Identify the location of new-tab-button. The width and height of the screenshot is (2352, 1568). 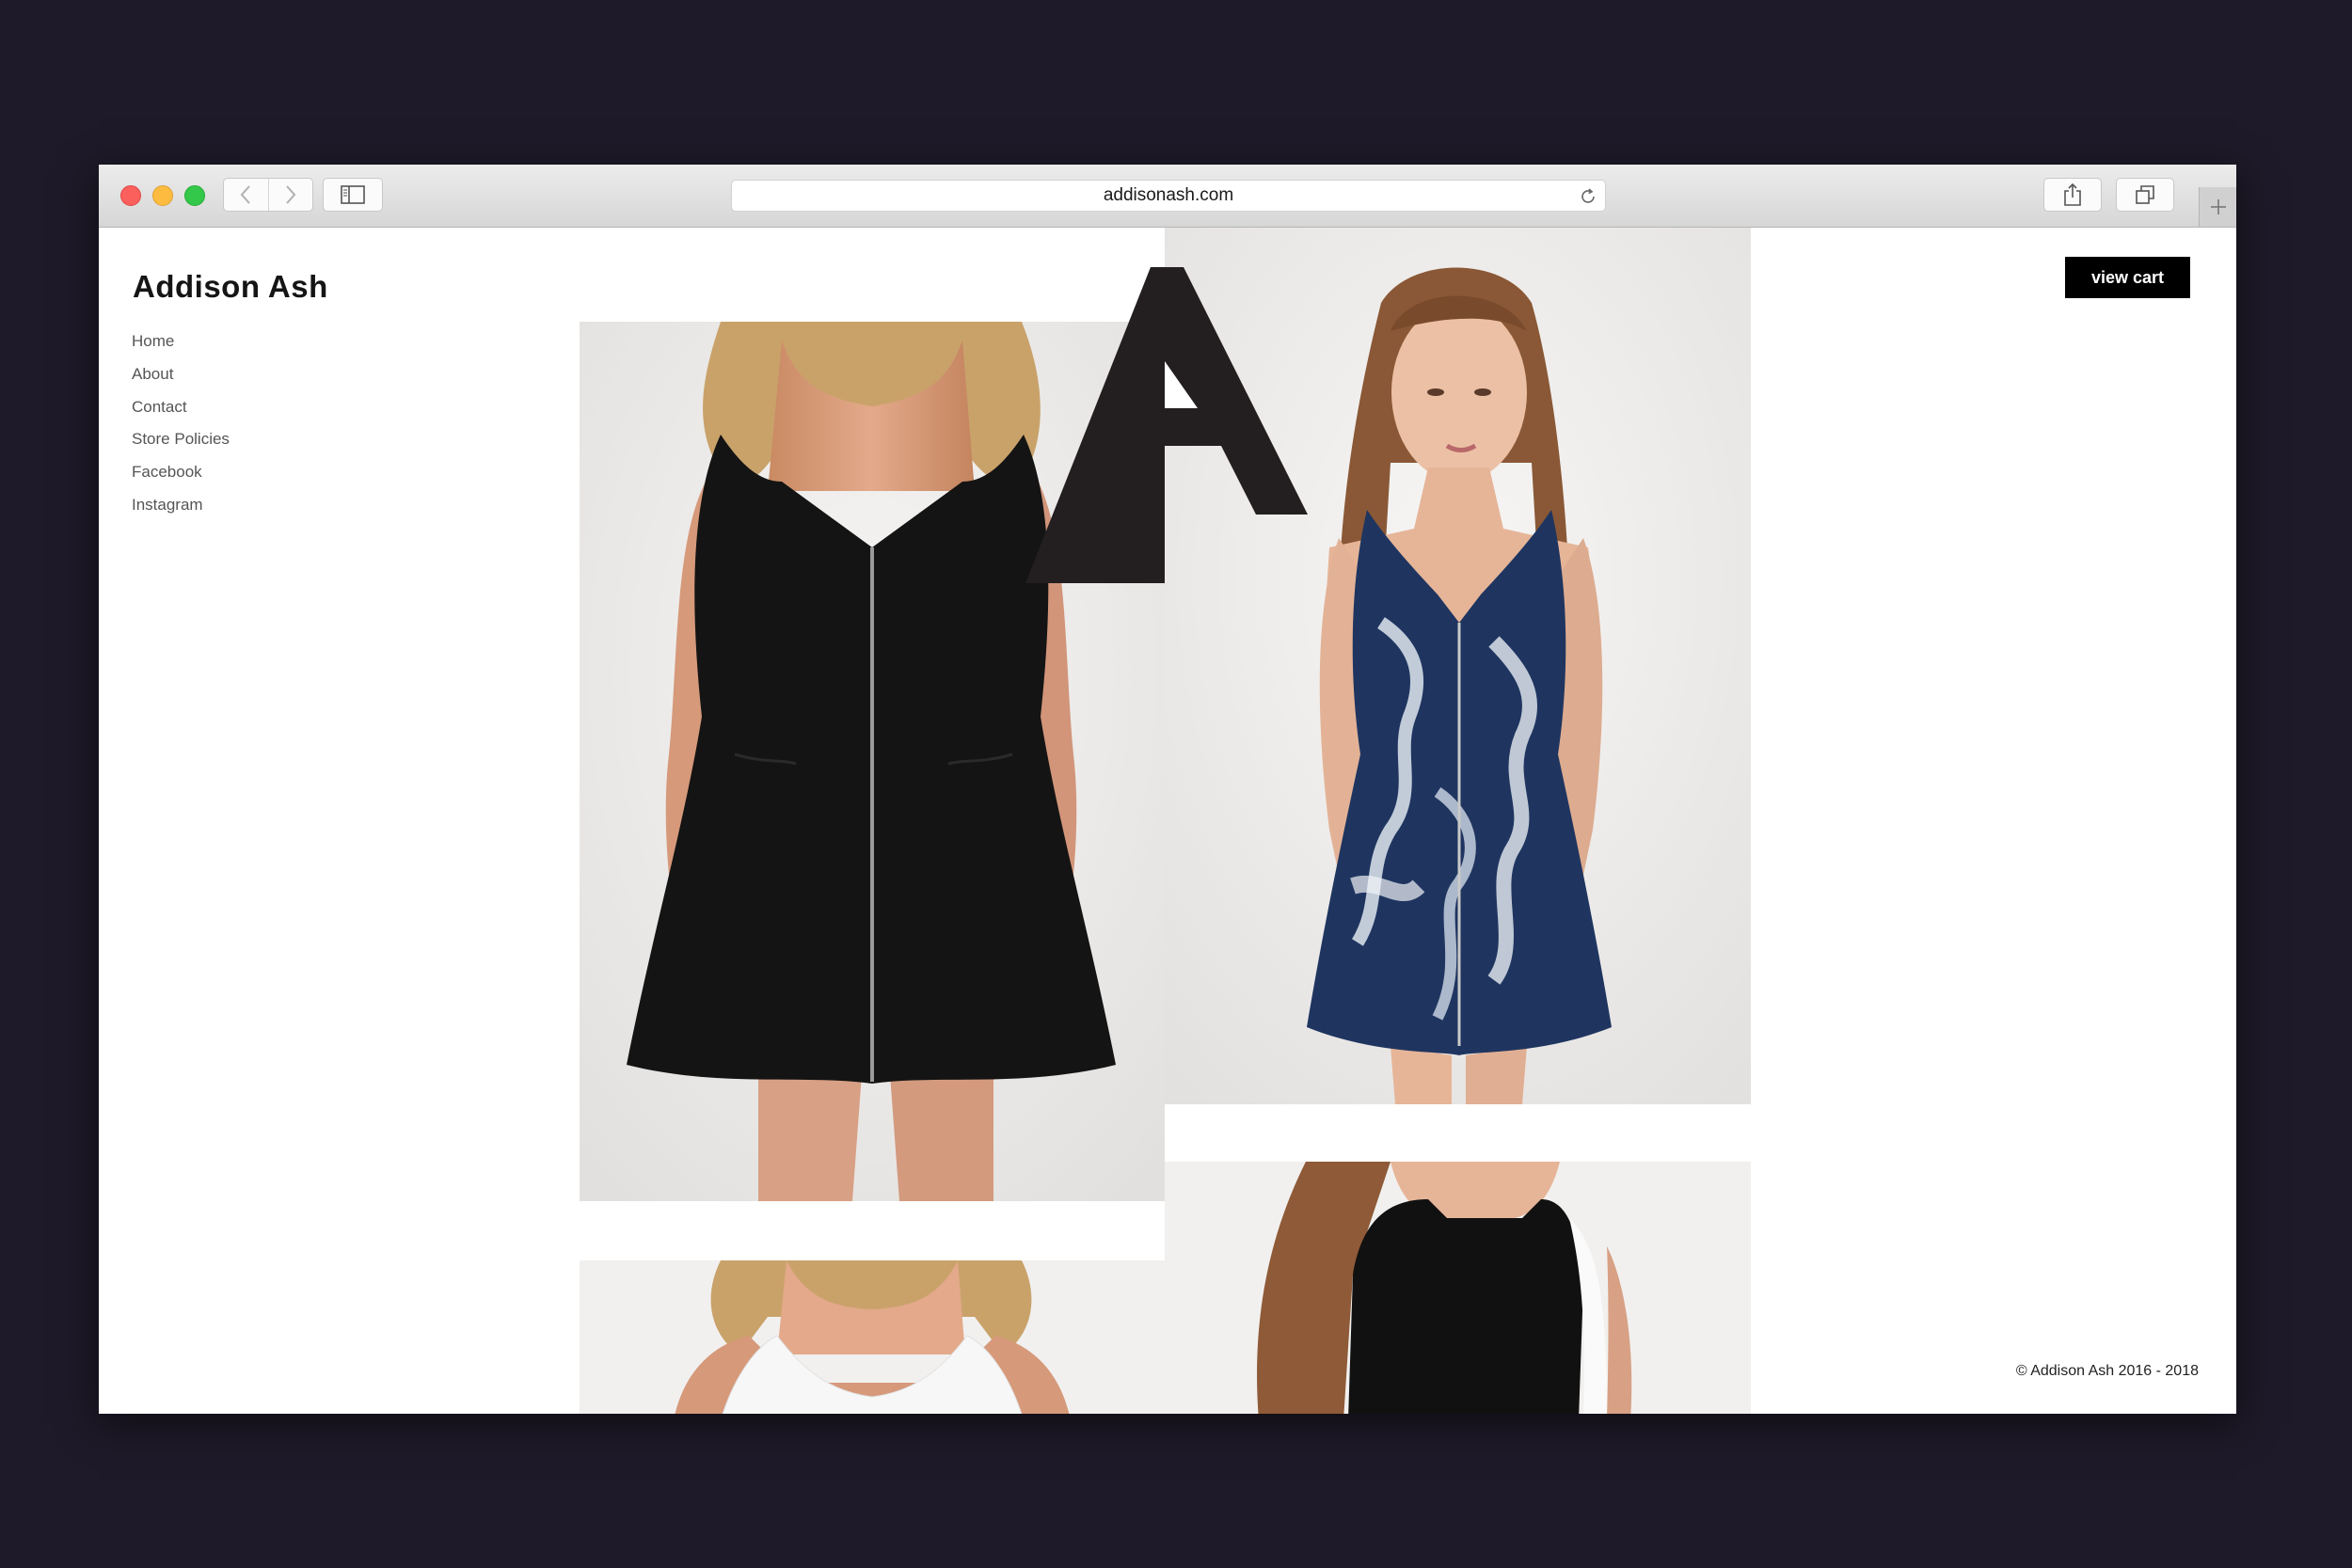
(2217, 207).